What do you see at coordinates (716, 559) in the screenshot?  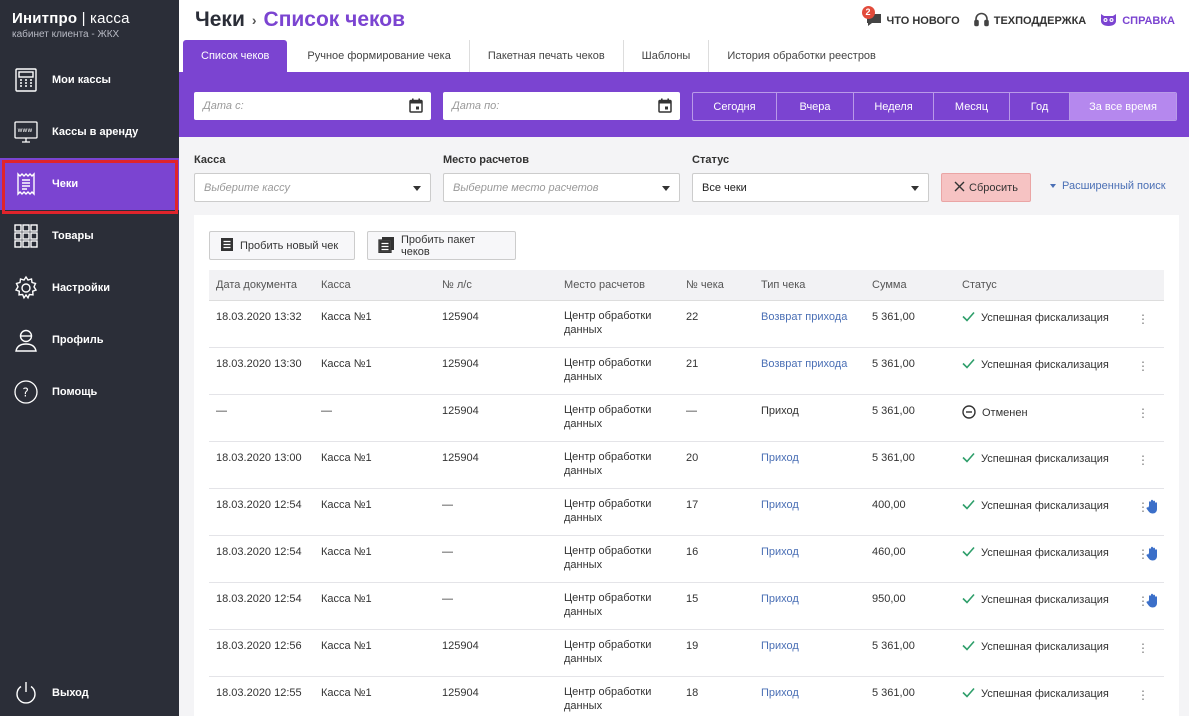 I see `cell-receipt-number: 16` at bounding box center [716, 559].